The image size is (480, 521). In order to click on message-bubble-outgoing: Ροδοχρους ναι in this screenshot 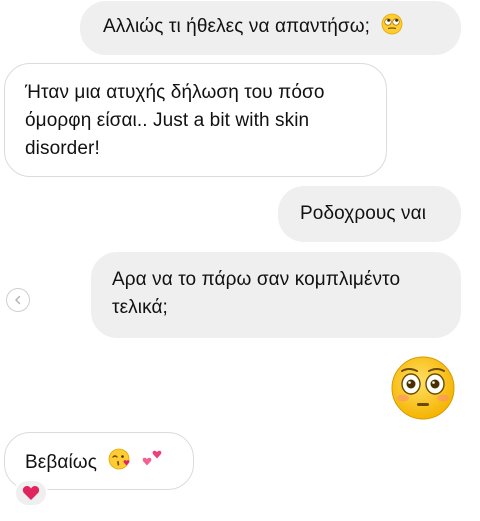, I will do `click(369, 214)`.